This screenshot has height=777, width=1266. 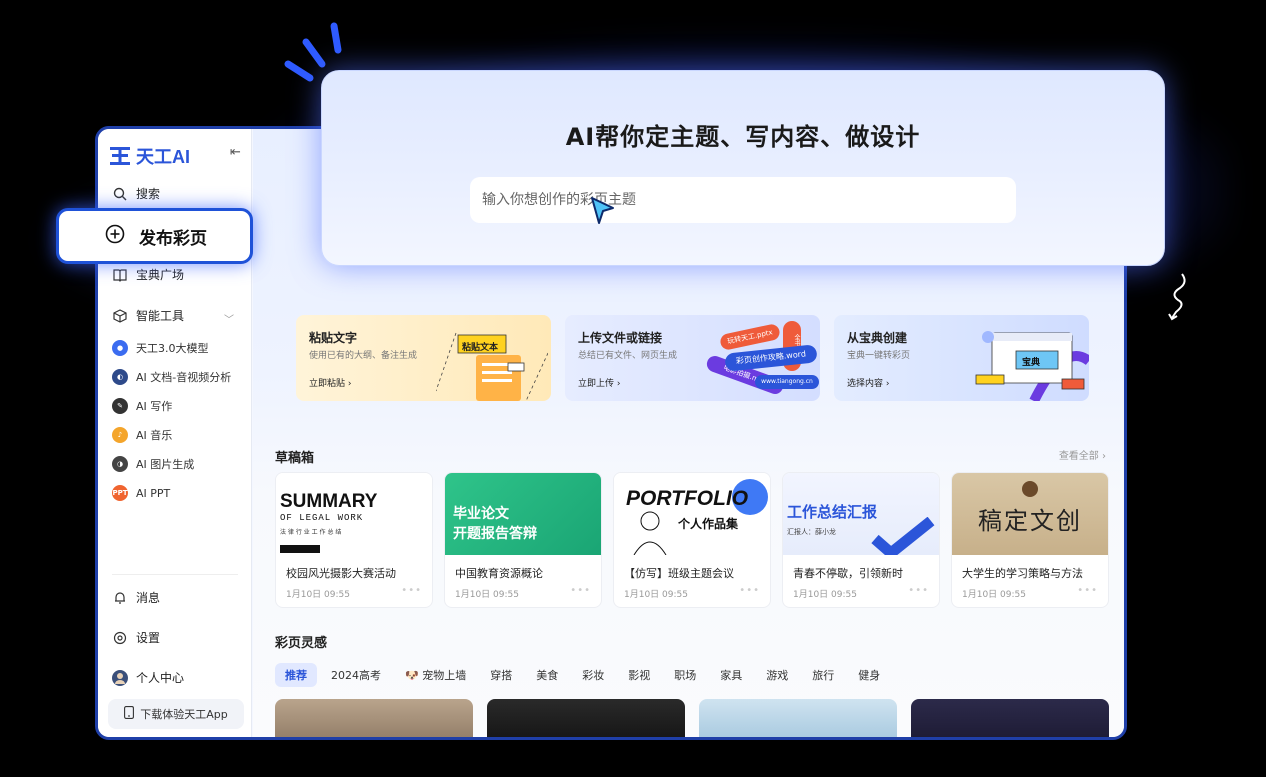 I want to click on plaza-tag: 宝典, so click(x=1031, y=363).